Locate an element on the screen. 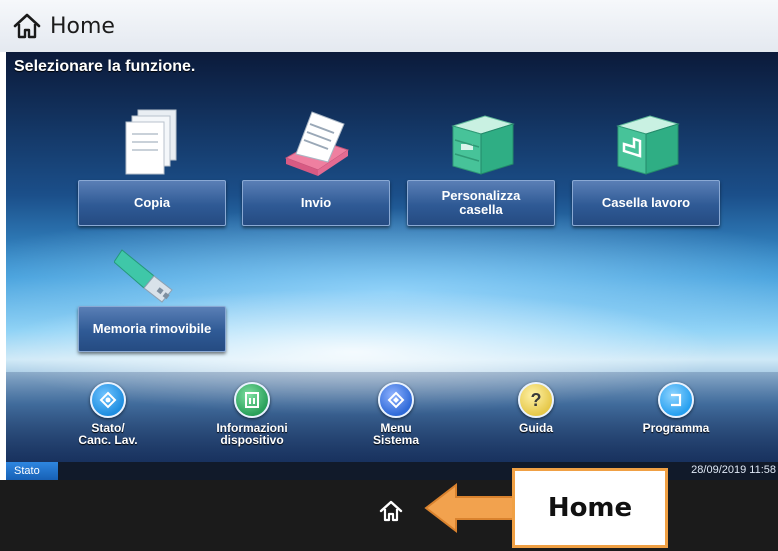  custom-box-icon is located at coordinates (483, 145).